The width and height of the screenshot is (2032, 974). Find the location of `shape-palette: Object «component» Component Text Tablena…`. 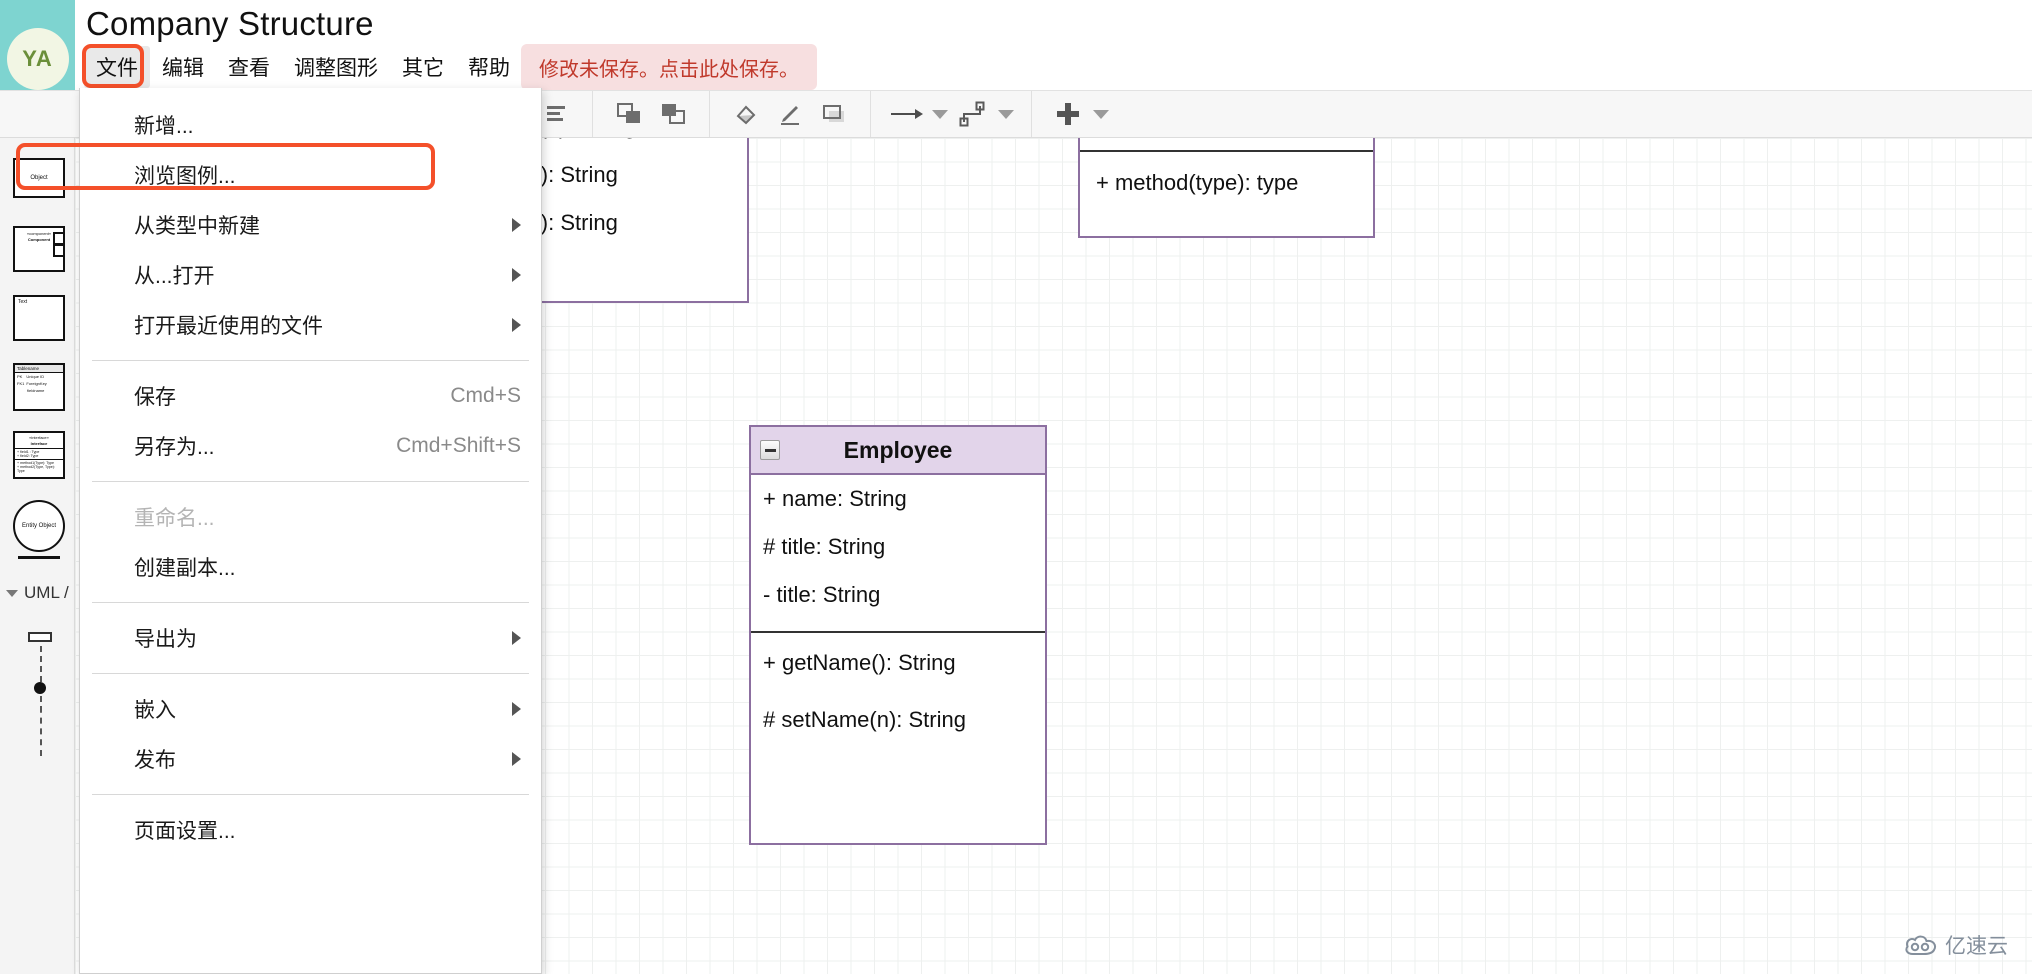

shape-palette: Object «component» Component Text Tablena… is located at coordinates (37, 556).